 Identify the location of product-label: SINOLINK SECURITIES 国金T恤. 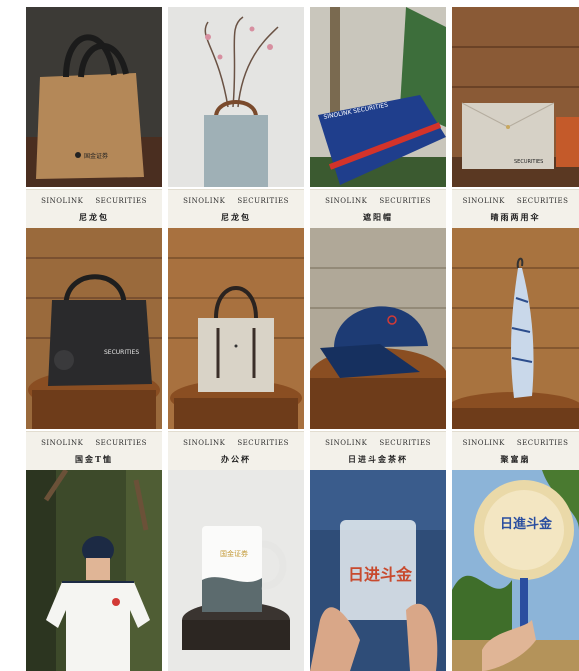
(94, 451).